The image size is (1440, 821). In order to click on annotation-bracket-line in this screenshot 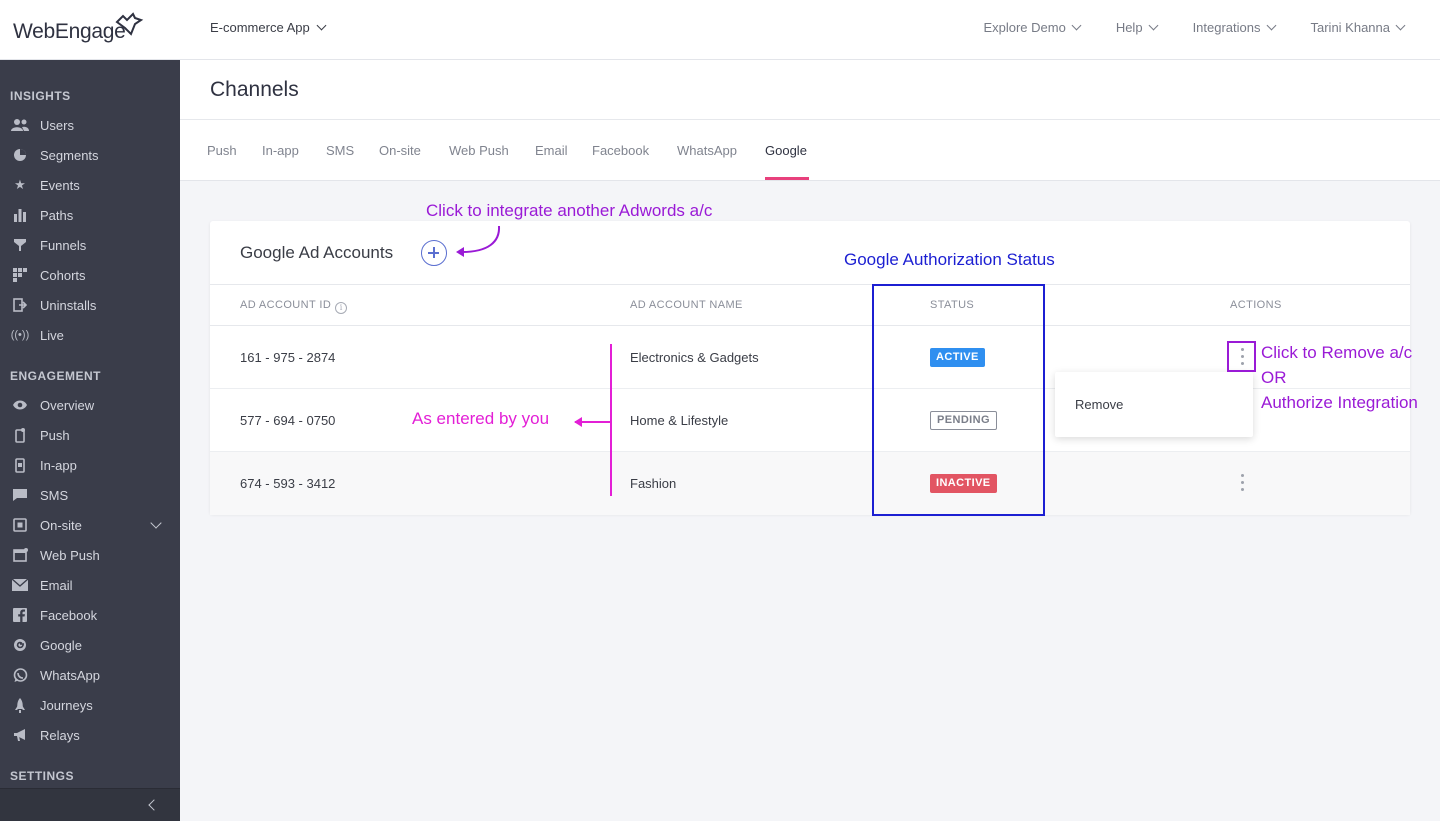, I will do `click(611, 420)`.